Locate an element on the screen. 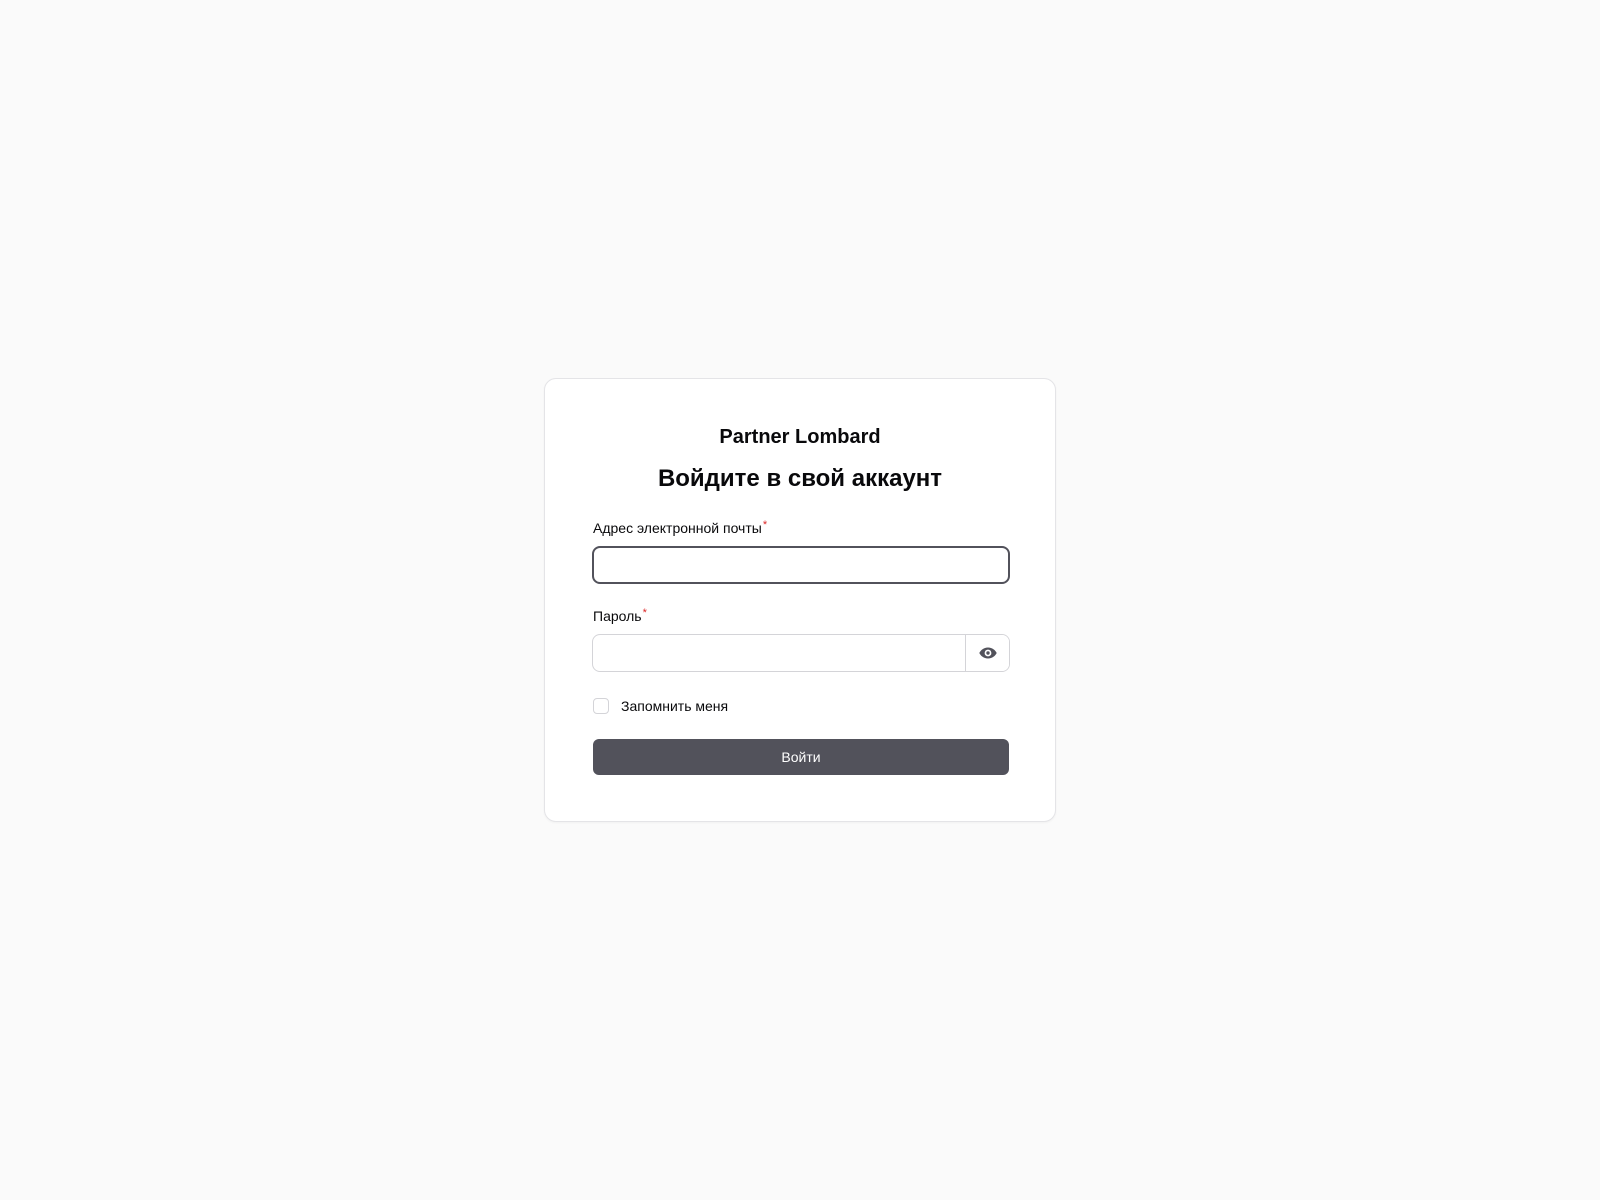  password-field-wrapper is located at coordinates (801, 653).